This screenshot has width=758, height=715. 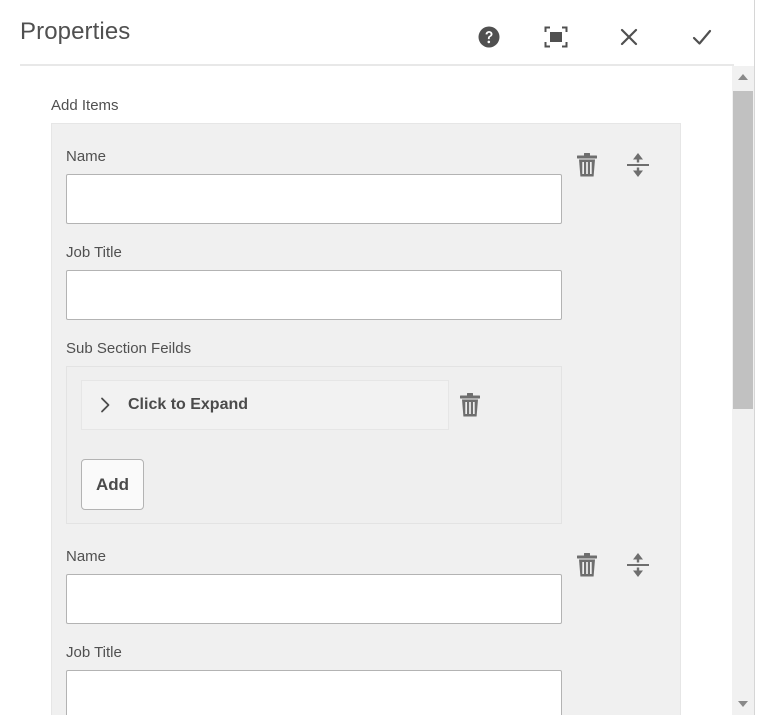 I want to click on click-to-expand-collapsible: Click to Expand, so click(x=265, y=405).